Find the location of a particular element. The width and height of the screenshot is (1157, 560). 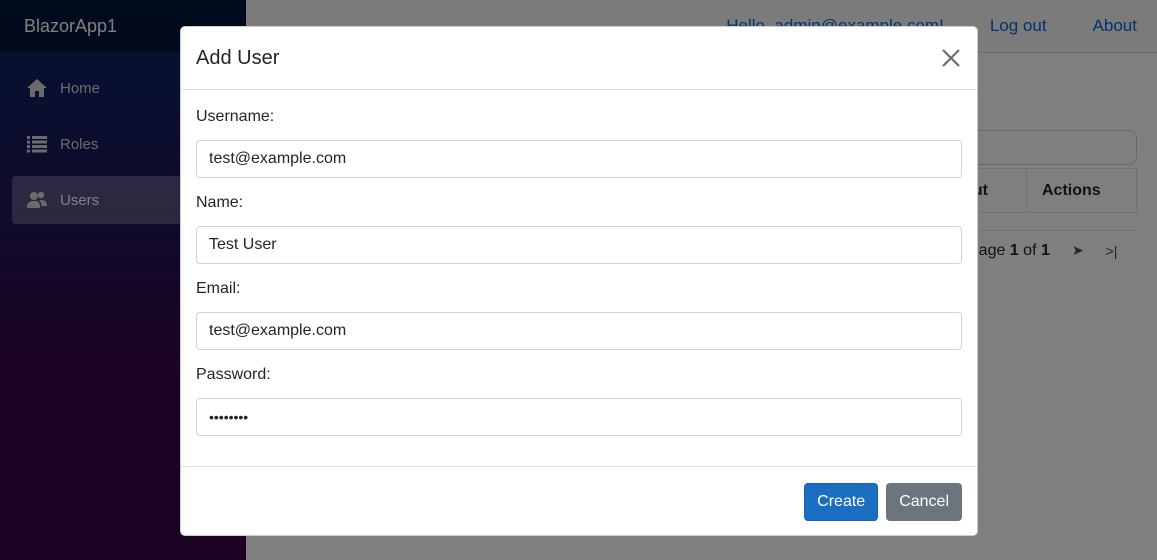

email-input is located at coordinates (579, 331).